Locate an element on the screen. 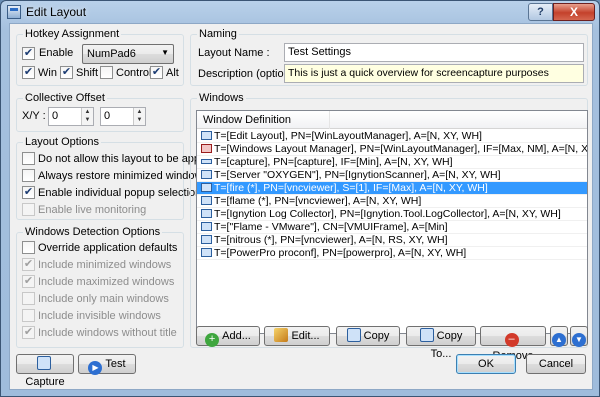 Image resolution: width=600 pixels, height=397 pixels. offset-x-stepper: 0 ▲ ▼ is located at coordinates (71, 116).